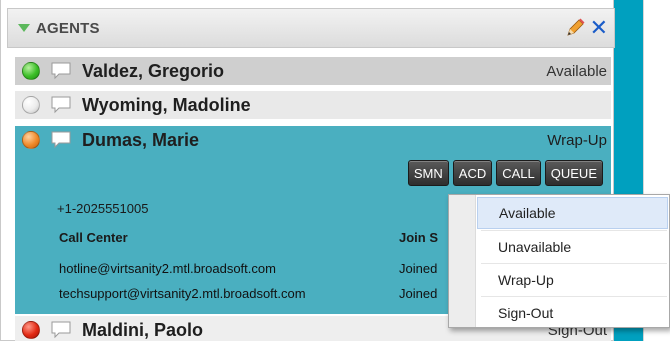 Image resolution: width=670 pixels, height=341 pixels. What do you see at coordinates (518, 173) in the screenshot?
I see `call-button: CALL` at bounding box center [518, 173].